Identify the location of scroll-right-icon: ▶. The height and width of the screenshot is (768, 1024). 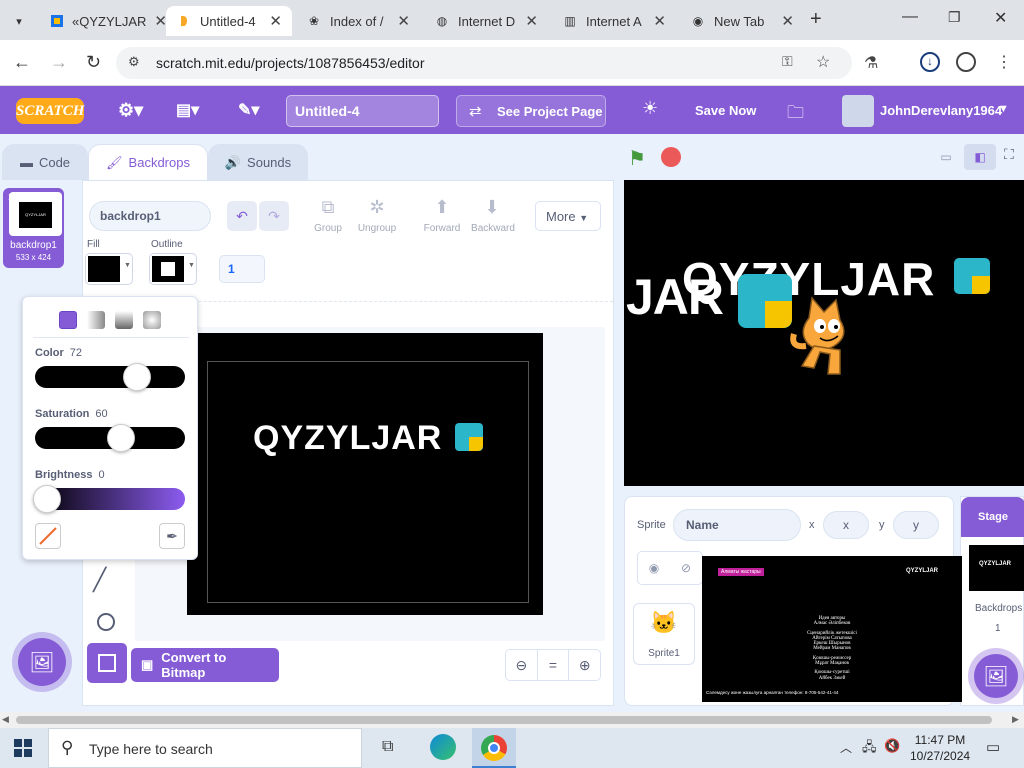
(1015, 719).